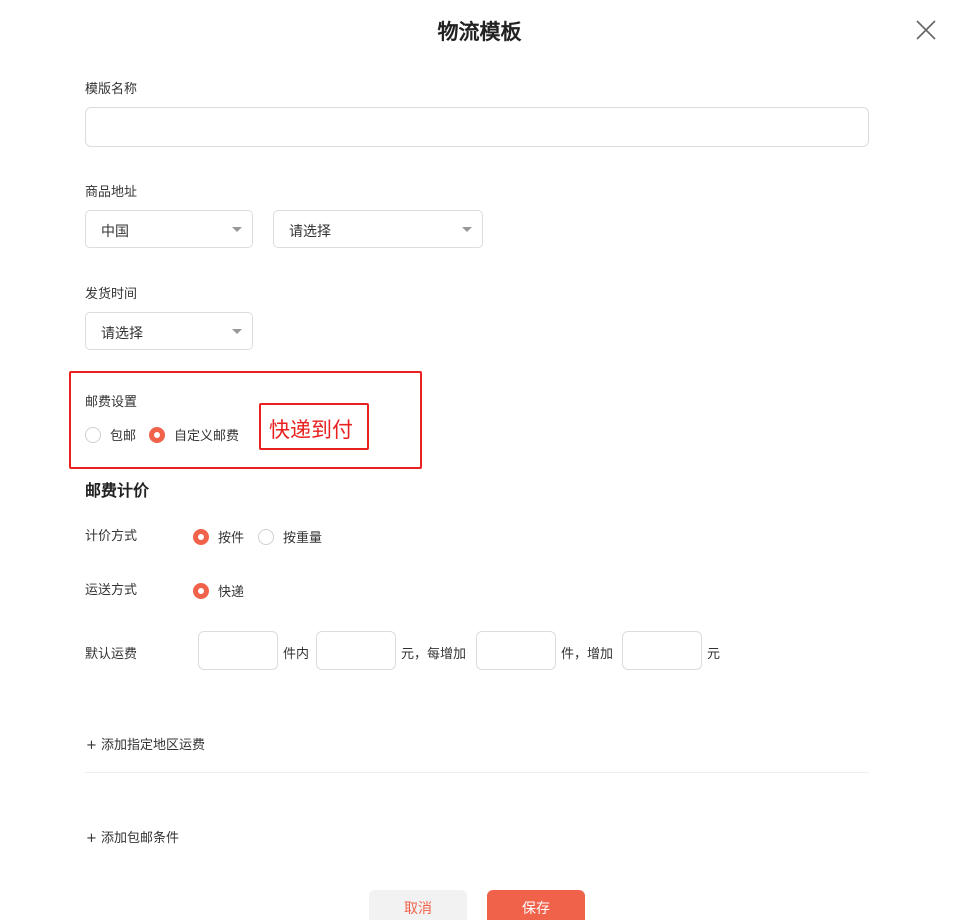 This screenshot has width=959, height=920. I want to click on radio-free-shipping-label: 包邮, so click(123, 436).